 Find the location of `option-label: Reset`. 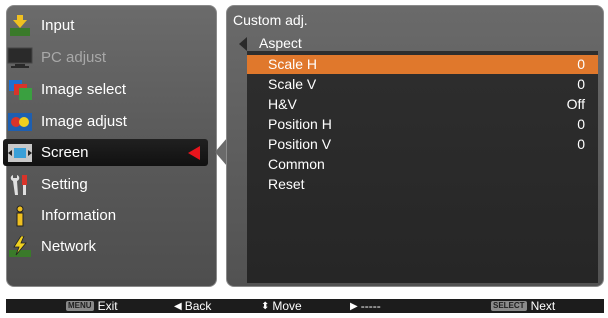

option-label: Reset is located at coordinates (286, 184).